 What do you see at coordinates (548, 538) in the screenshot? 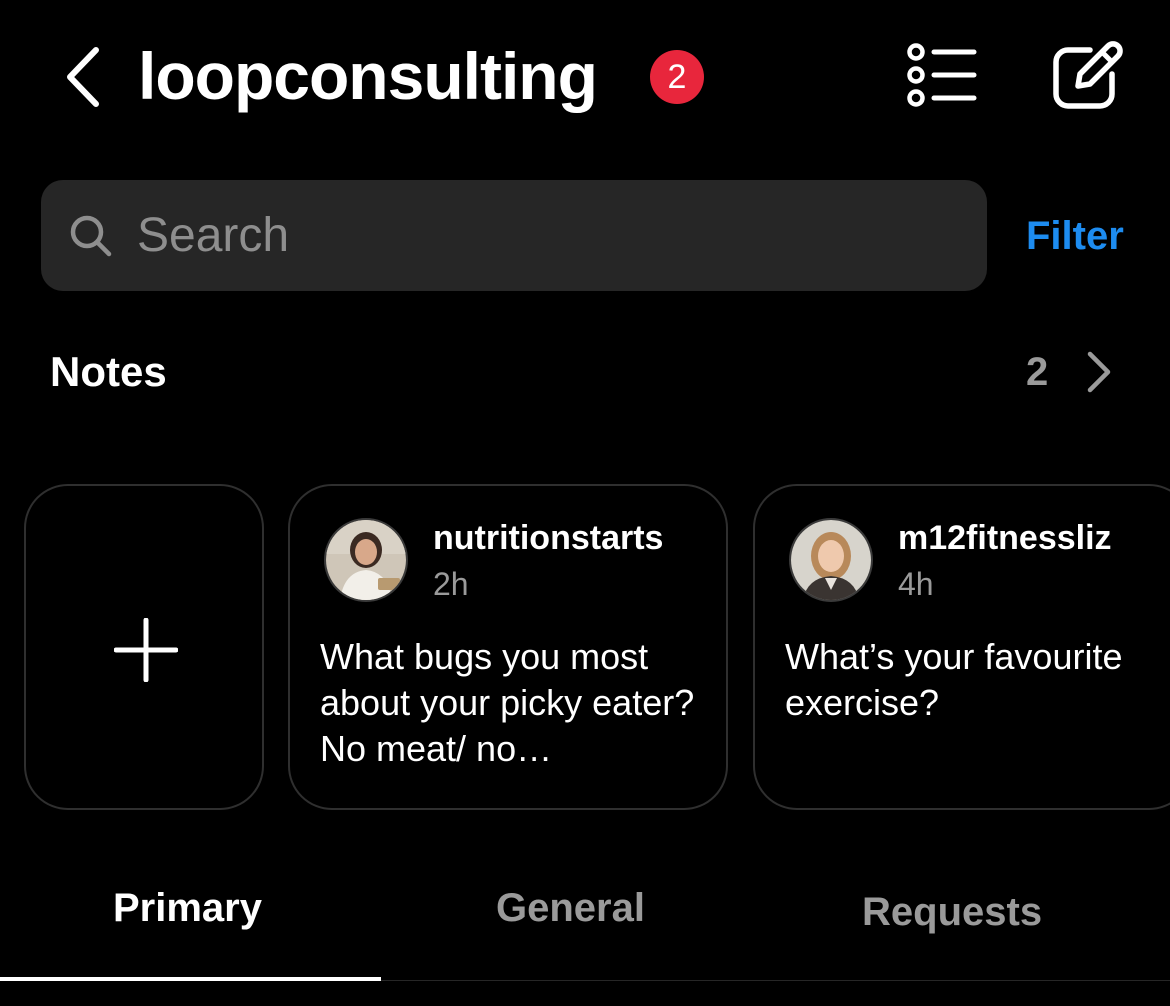
I see `note-username: nutritionstarts` at bounding box center [548, 538].